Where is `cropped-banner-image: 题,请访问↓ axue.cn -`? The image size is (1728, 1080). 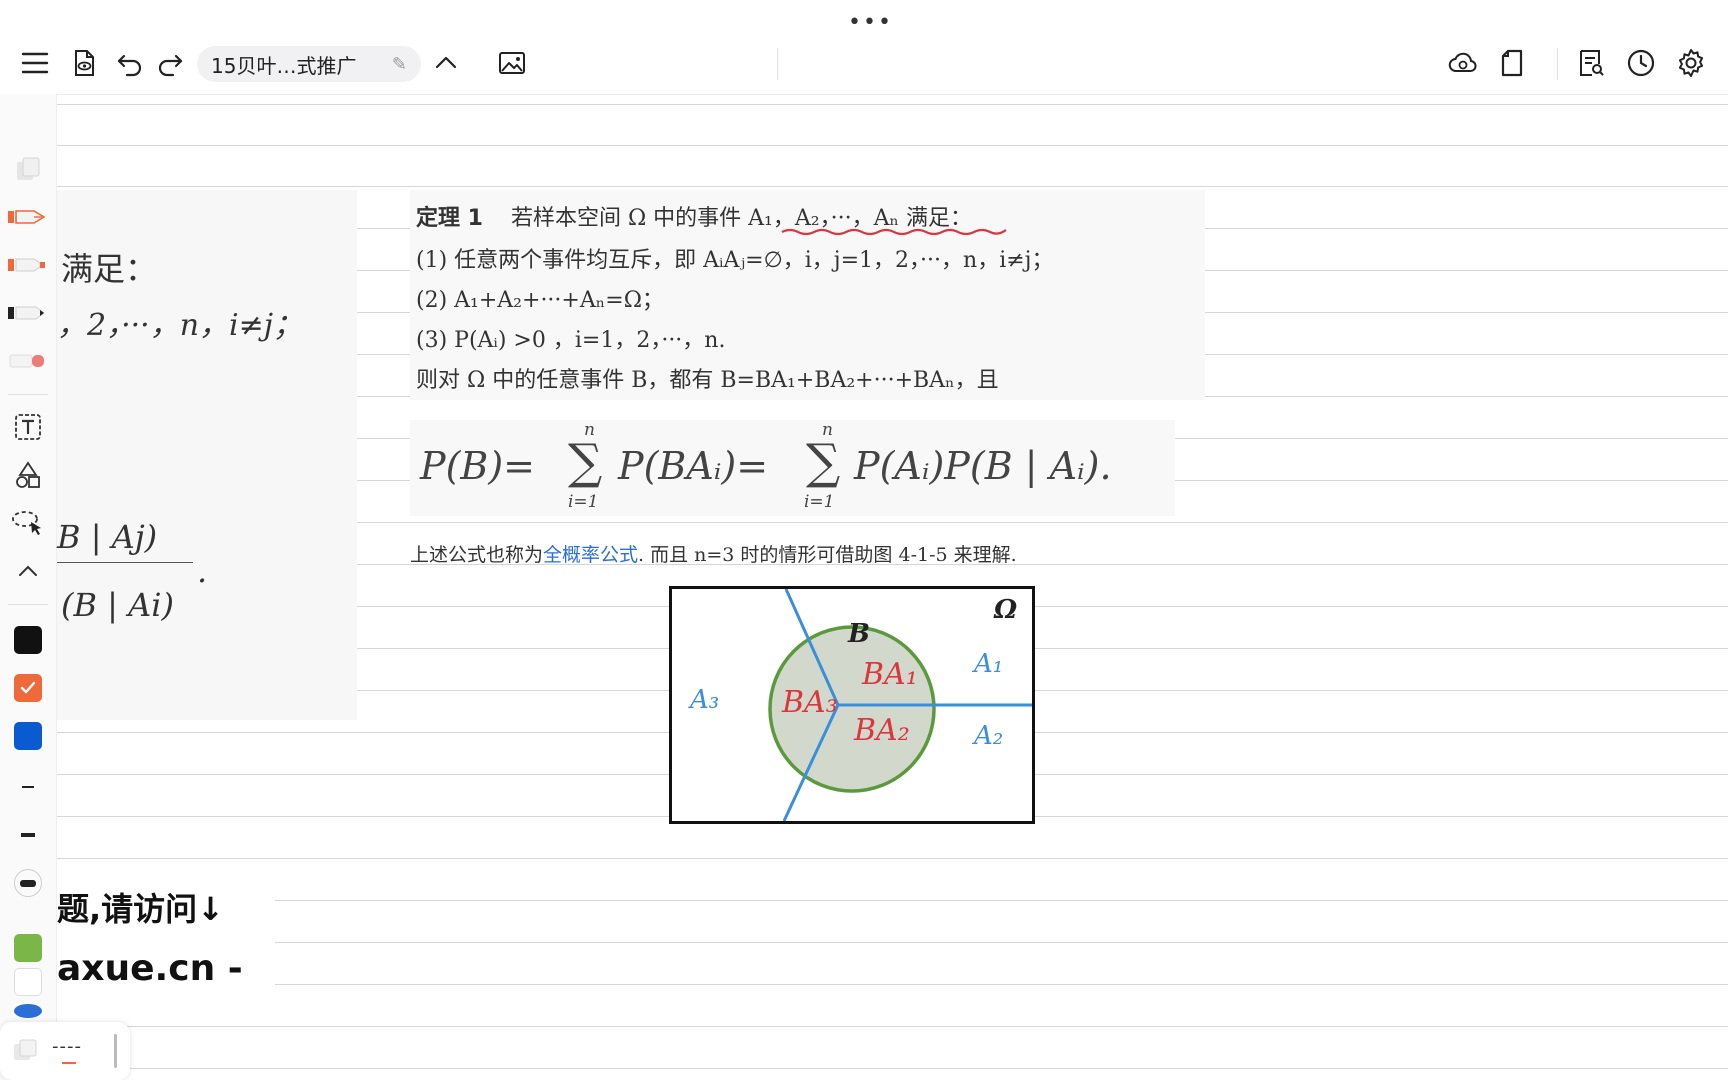
cropped-banner-image: 题,请访问↓ axue.cn - is located at coordinates (166, 951).